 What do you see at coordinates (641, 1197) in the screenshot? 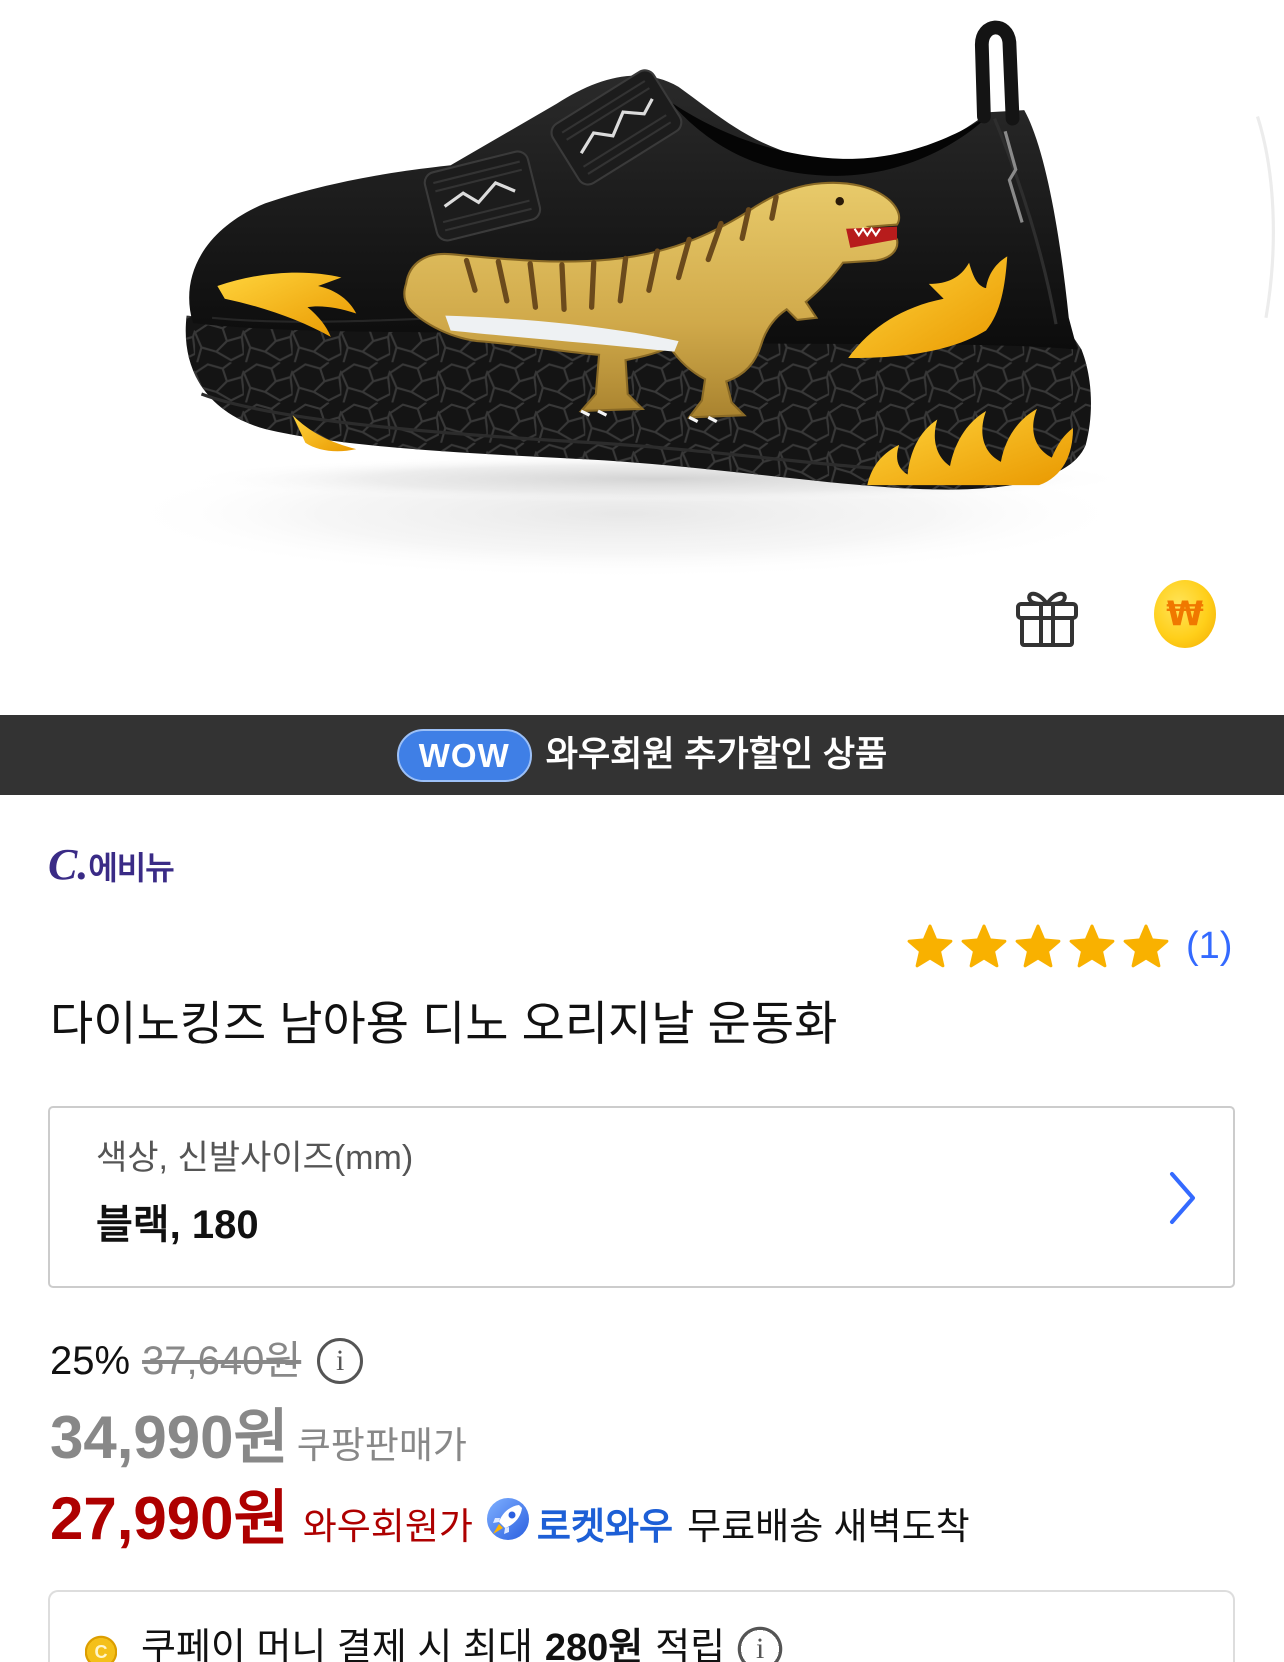
I see `option-selector: 색상, 신발사이즈(mm) 블랙, 180` at bounding box center [641, 1197].